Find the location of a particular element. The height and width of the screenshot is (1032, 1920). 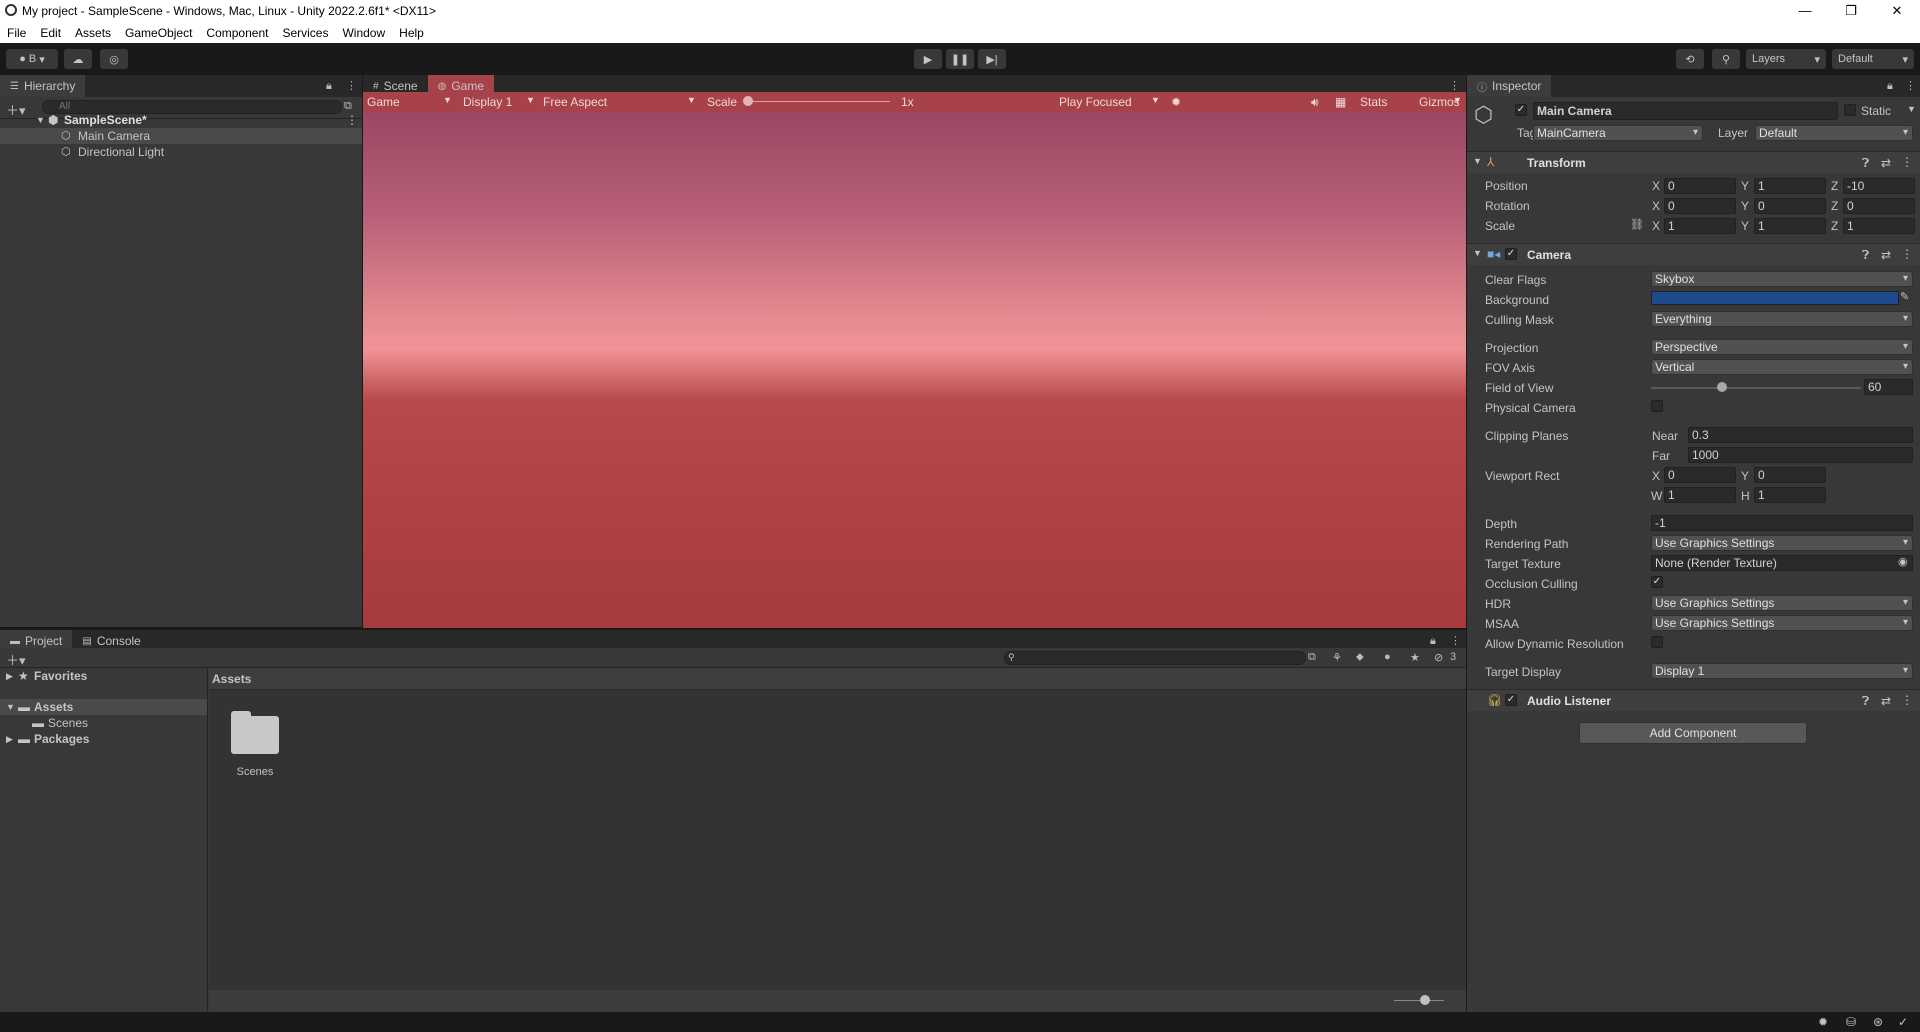

folder-icon is located at coordinates (255, 732).